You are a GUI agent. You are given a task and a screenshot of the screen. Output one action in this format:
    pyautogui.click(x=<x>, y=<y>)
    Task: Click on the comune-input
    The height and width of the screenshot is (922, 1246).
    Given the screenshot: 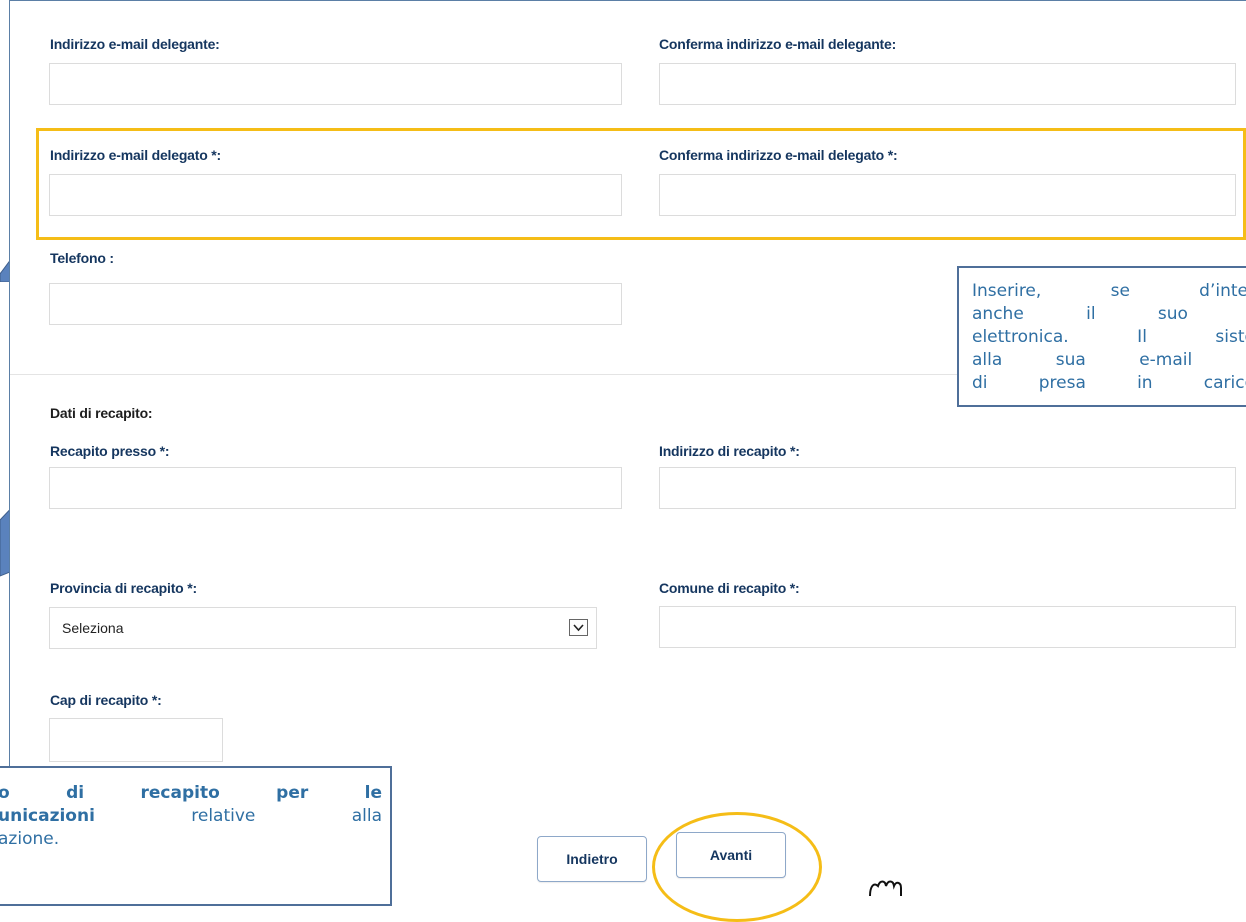 What is the action you would take?
    pyautogui.click(x=947, y=627)
    